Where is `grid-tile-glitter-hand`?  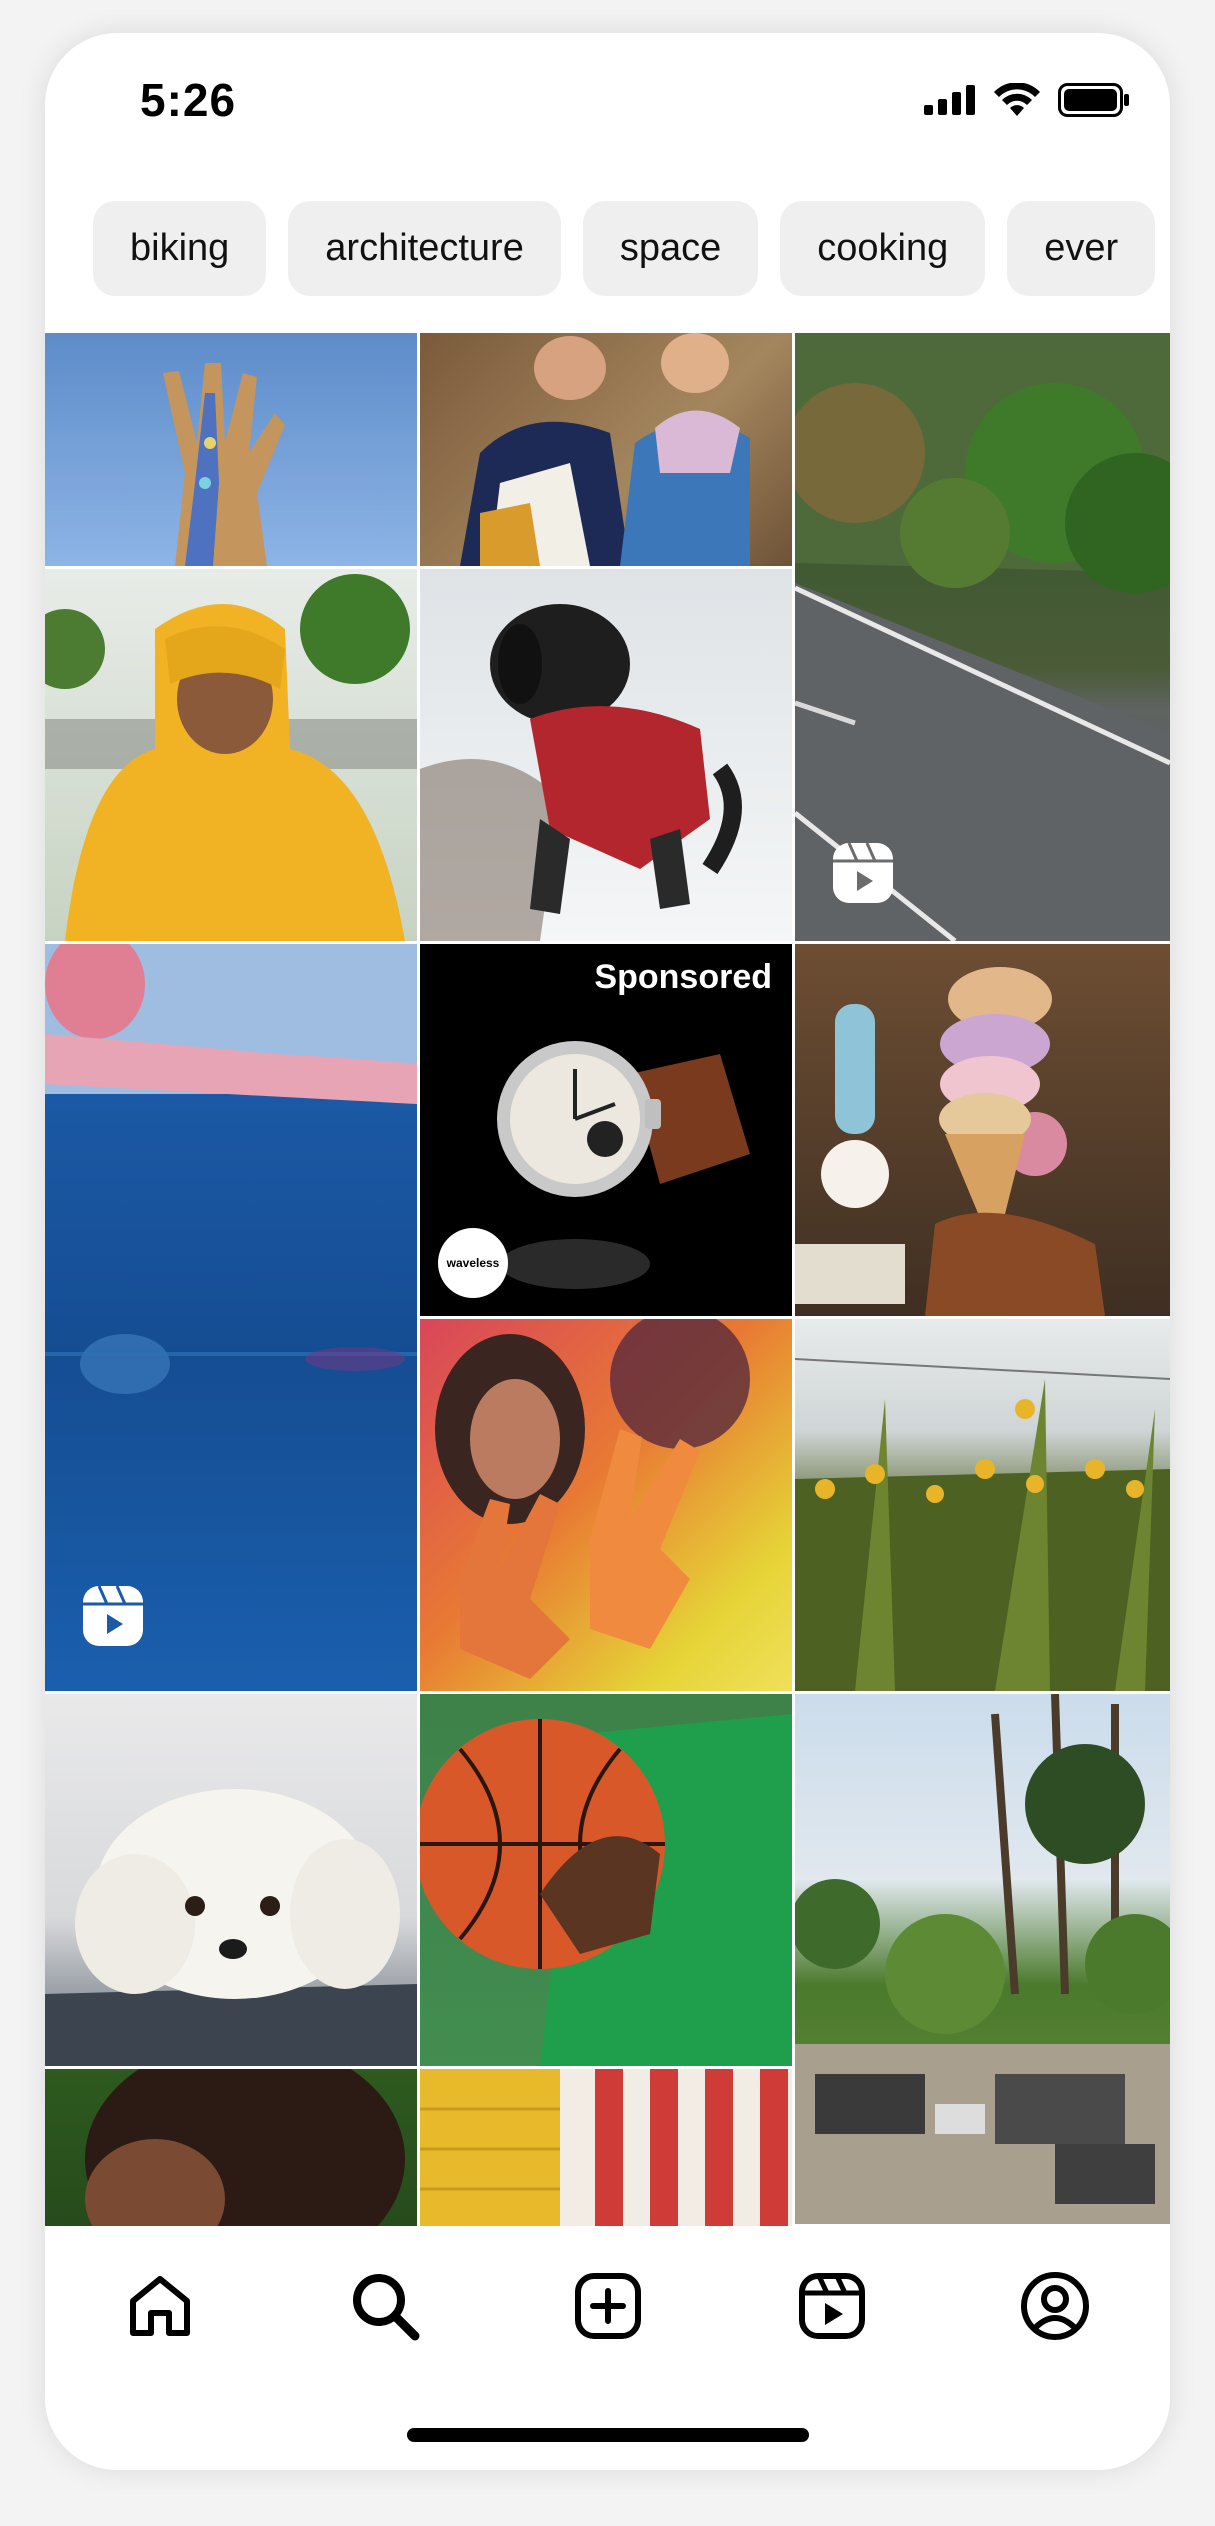
grid-tile-glitter-hand is located at coordinates (231, 449).